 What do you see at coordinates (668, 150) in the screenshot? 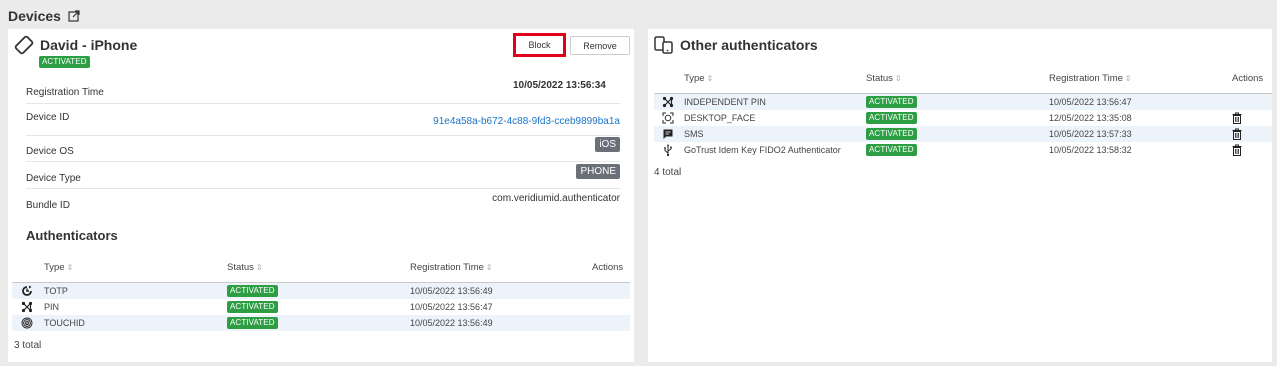
I see `usb-icon` at bounding box center [668, 150].